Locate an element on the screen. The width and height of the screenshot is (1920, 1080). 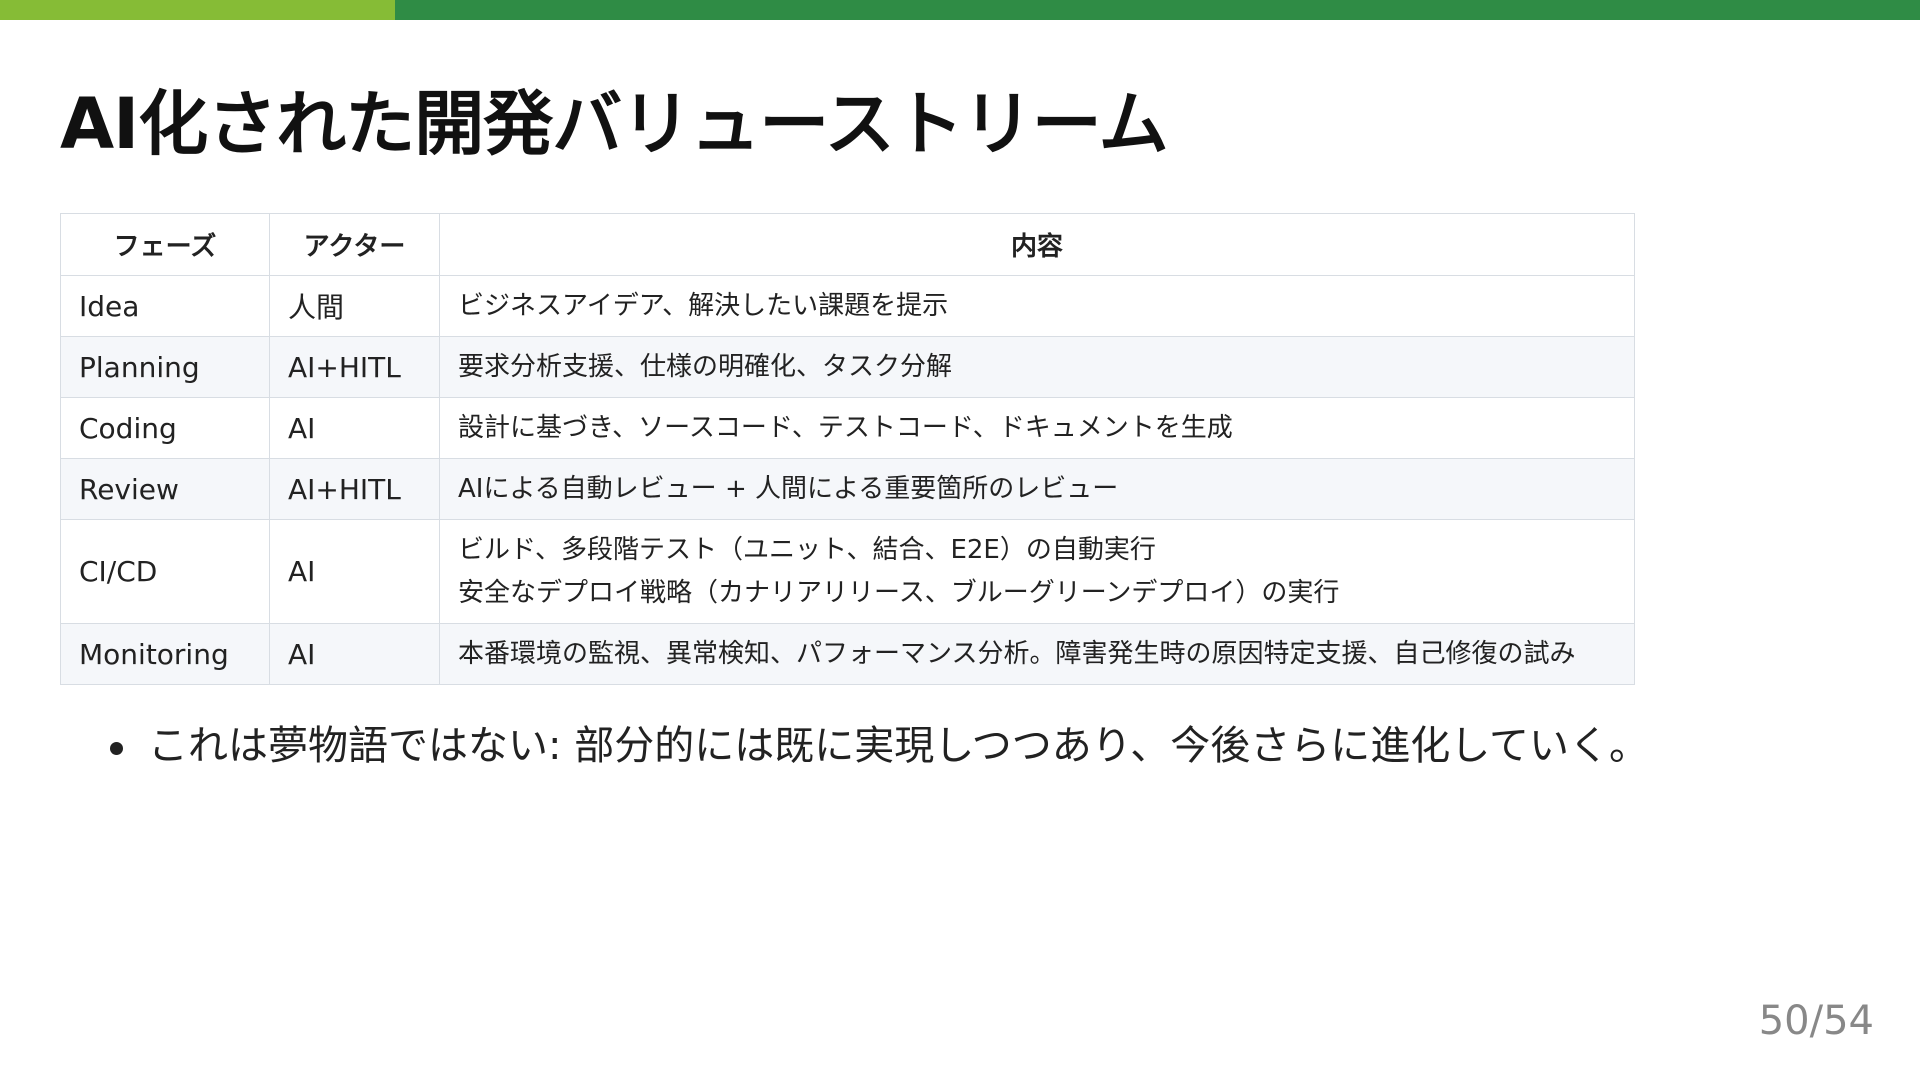
content-line: AIによる自動レビュー + 人間による重要箇所のレビュー is located at coordinates (788, 488).